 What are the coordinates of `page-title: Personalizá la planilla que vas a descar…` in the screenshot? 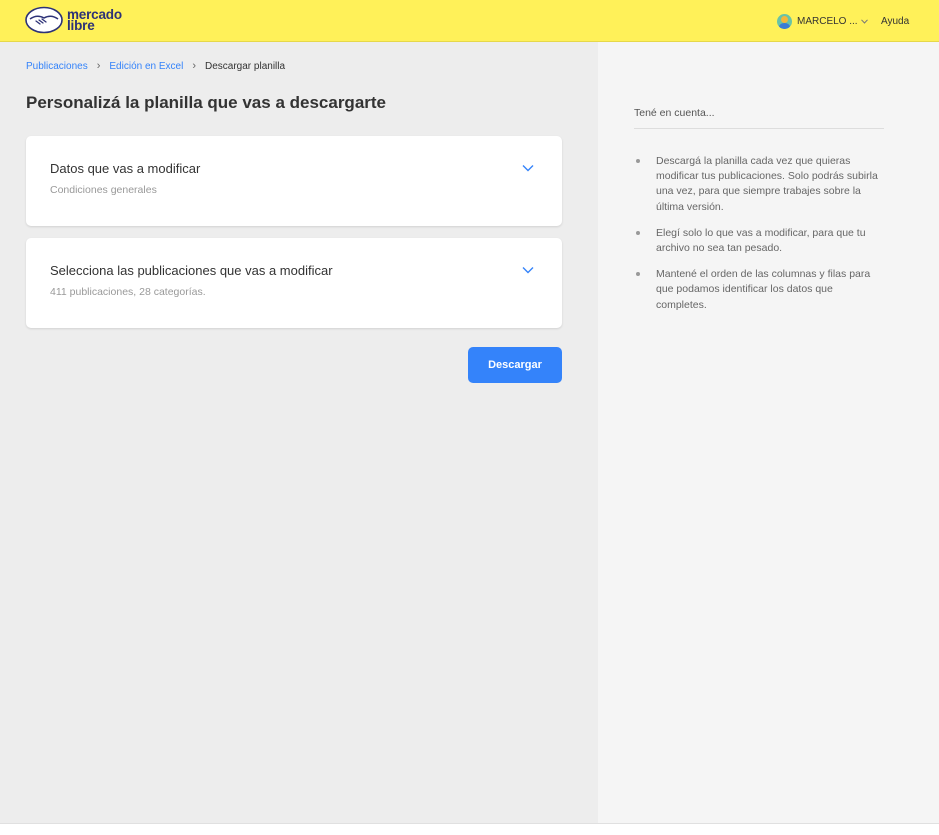 It's located at (206, 102).